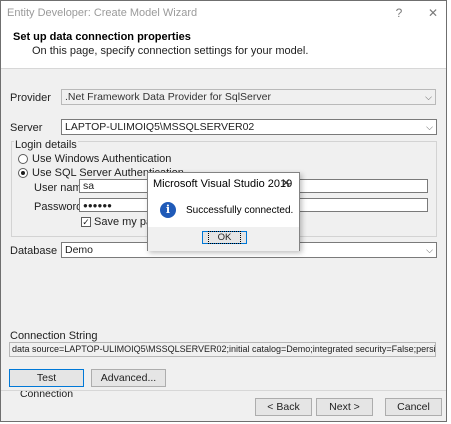 This screenshot has height=424, width=451. Describe the element at coordinates (283, 407) in the screenshot. I see `back-button: < Back` at that location.